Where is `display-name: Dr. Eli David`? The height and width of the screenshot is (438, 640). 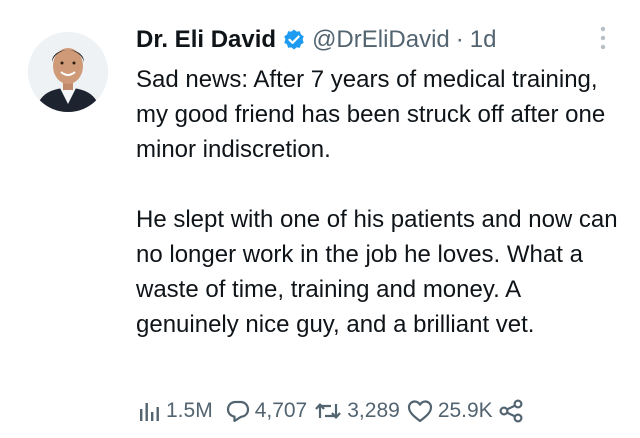
display-name: Dr. Eli David is located at coordinates (206, 40).